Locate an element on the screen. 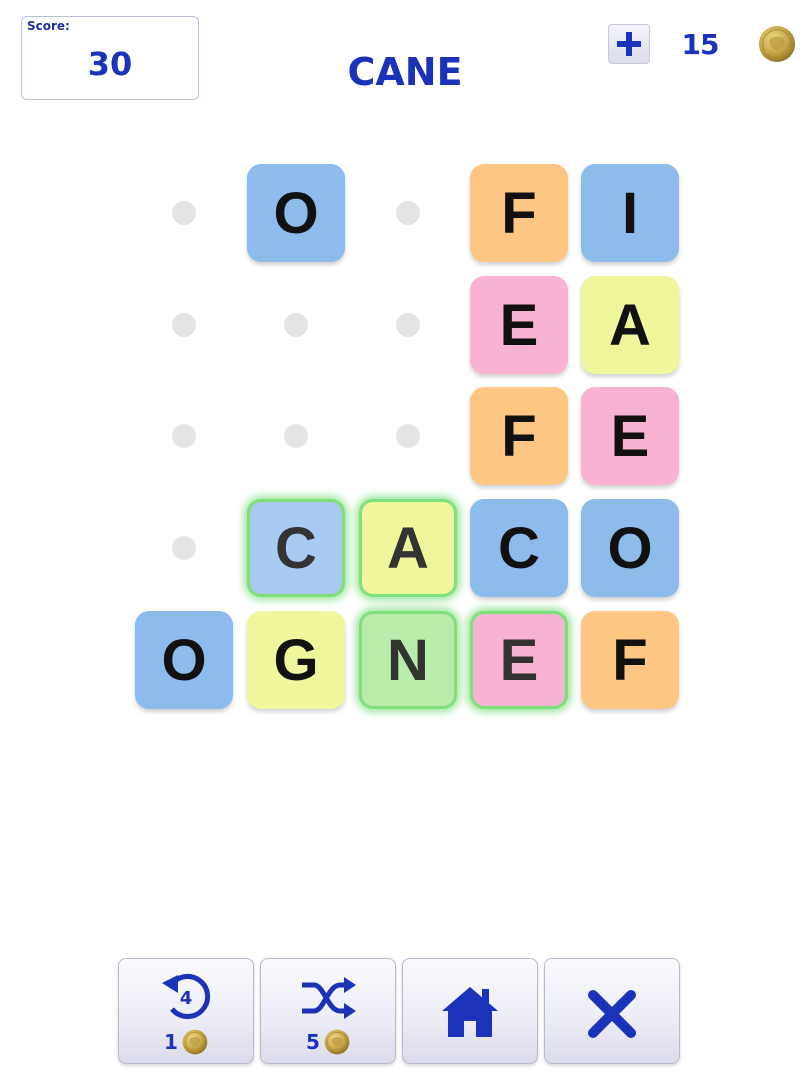  home-icon is located at coordinates (470, 1012).